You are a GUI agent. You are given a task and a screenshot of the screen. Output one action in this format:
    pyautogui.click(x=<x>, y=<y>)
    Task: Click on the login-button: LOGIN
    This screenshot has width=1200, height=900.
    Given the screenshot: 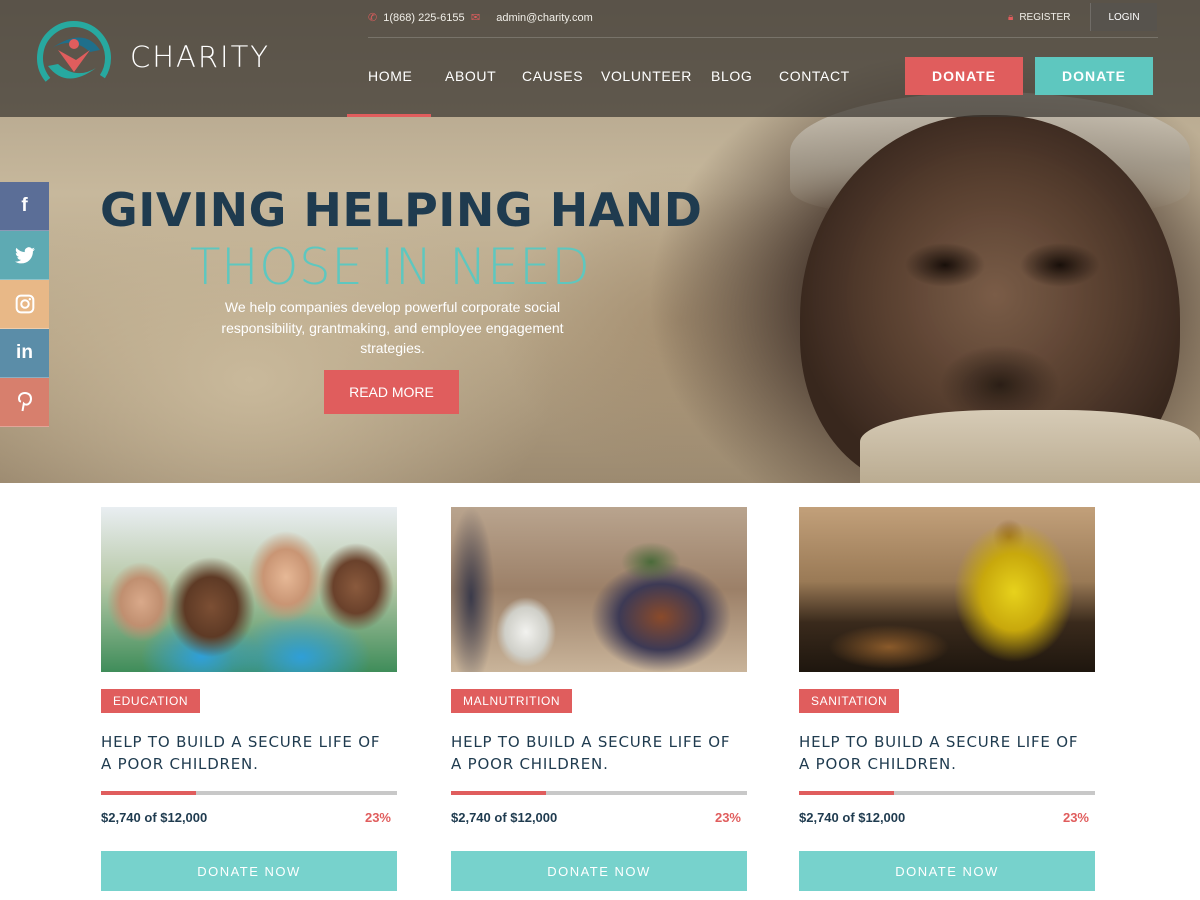 What is the action you would take?
    pyautogui.click(x=1123, y=17)
    